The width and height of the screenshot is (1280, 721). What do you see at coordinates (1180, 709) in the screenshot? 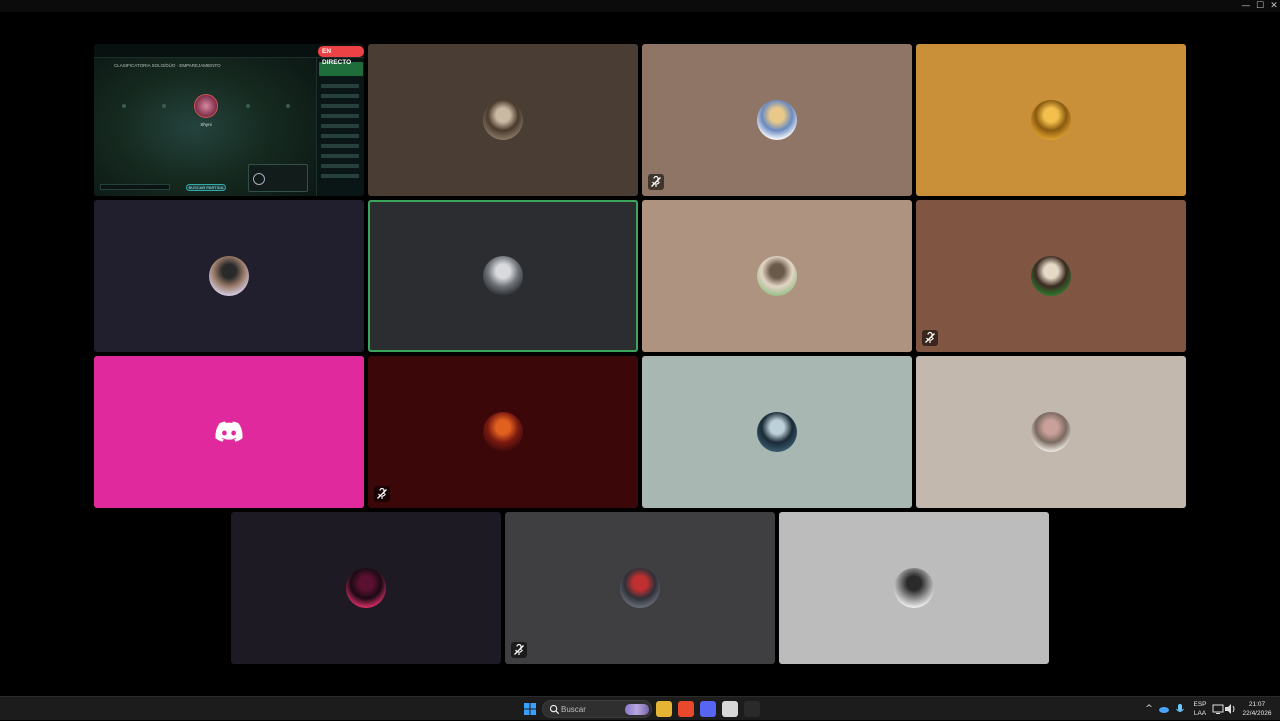
I see `microphone-icon` at bounding box center [1180, 709].